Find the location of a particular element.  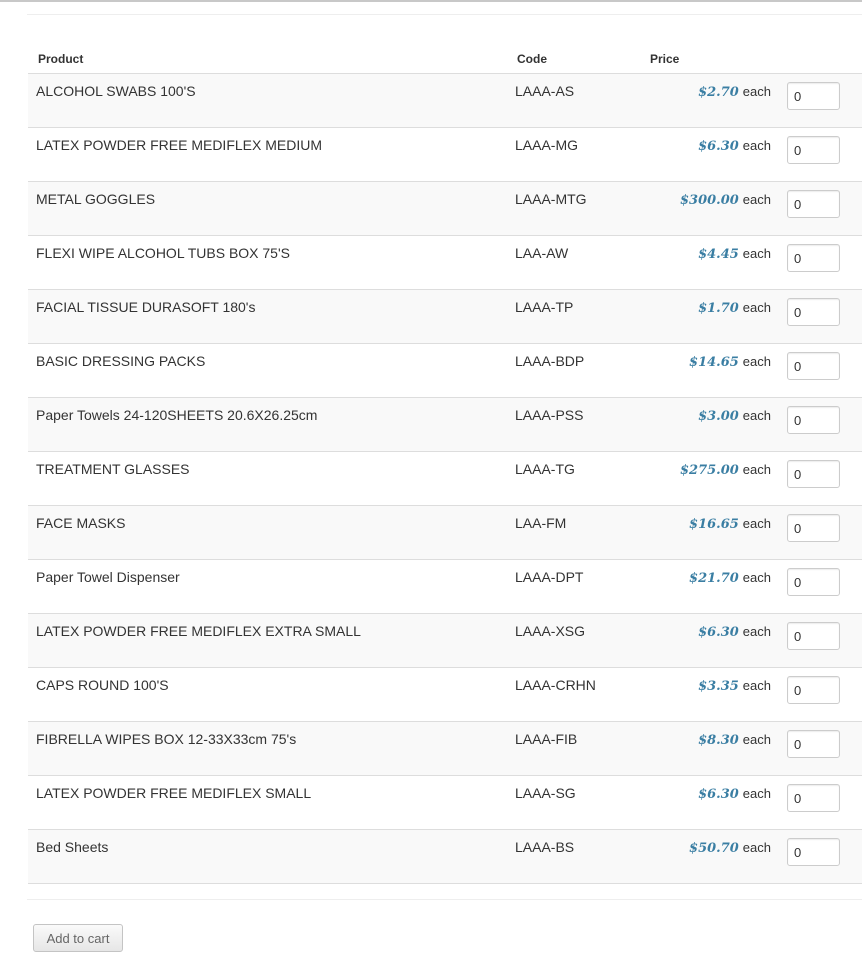

product-name: LATEX POWDER FREE MEDIFLEX MEDIUM is located at coordinates (179, 145).